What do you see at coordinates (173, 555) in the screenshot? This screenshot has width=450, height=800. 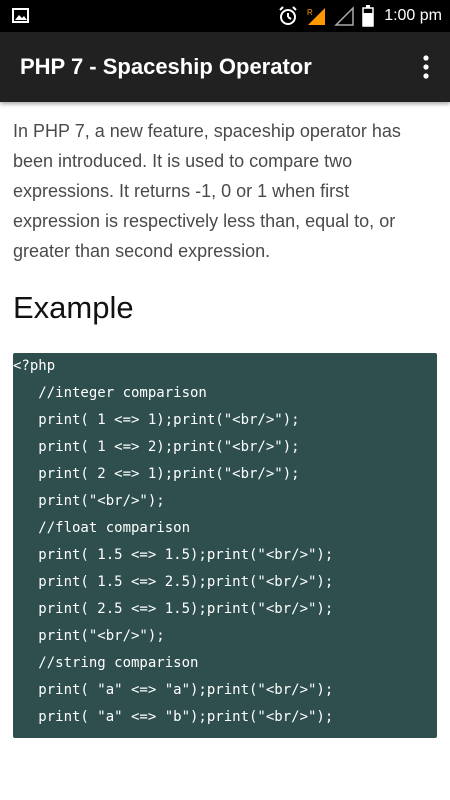 I see `code-line: print( 1.5 <=> 1.5);print("<br/>");` at bounding box center [173, 555].